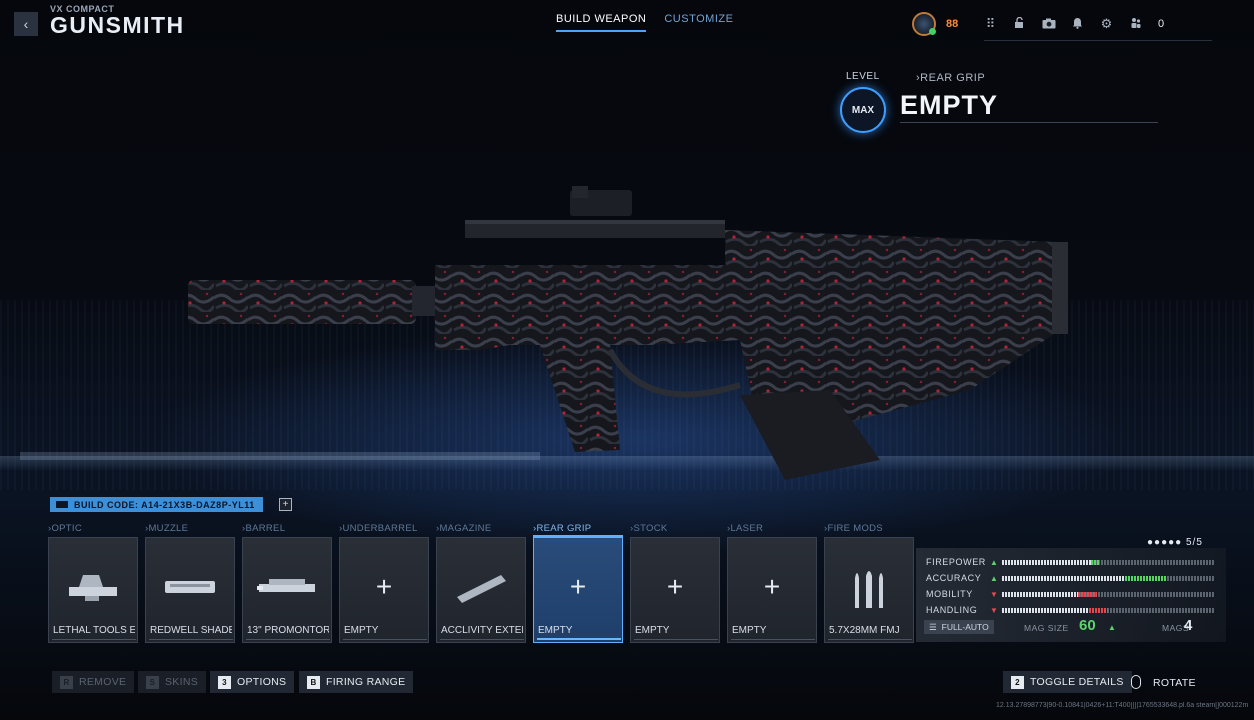 This screenshot has height=720, width=1254. Describe the element at coordinates (285, 504) in the screenshot. I see `copy-icon: +` at that location.